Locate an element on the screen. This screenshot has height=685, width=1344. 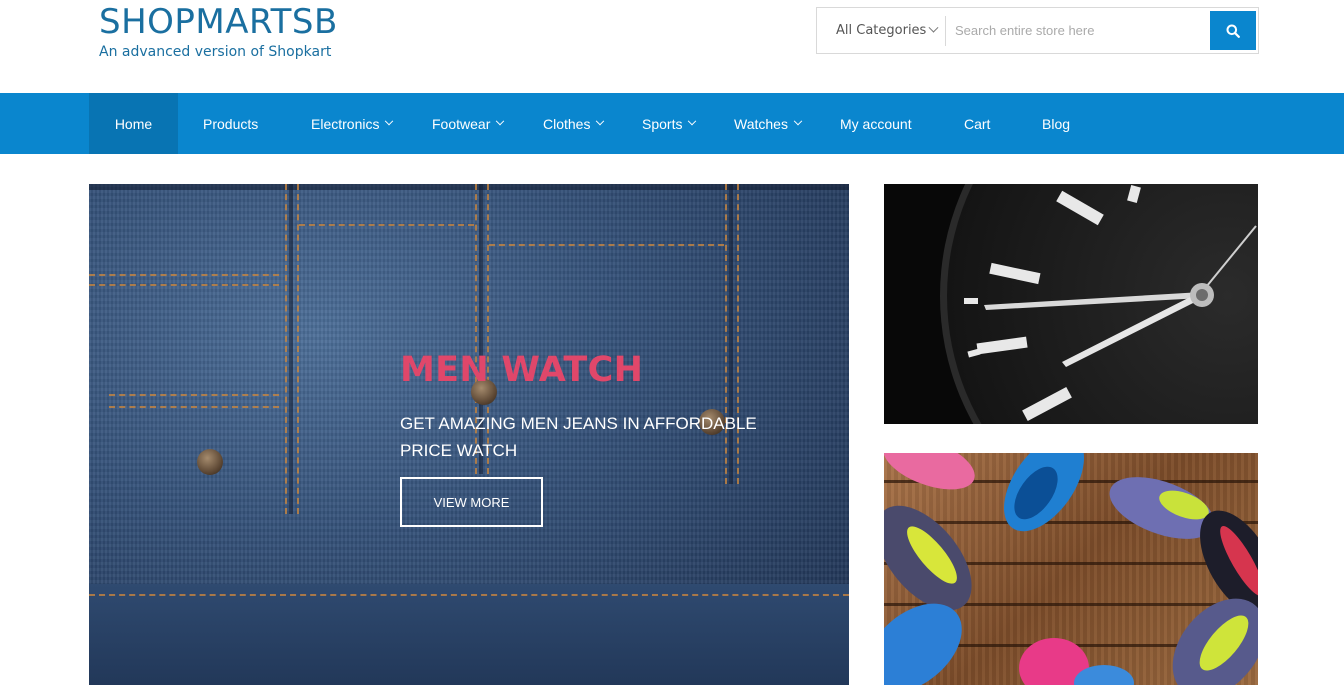
hero-title: MEN WATCH is located at coordinates (522, 370).